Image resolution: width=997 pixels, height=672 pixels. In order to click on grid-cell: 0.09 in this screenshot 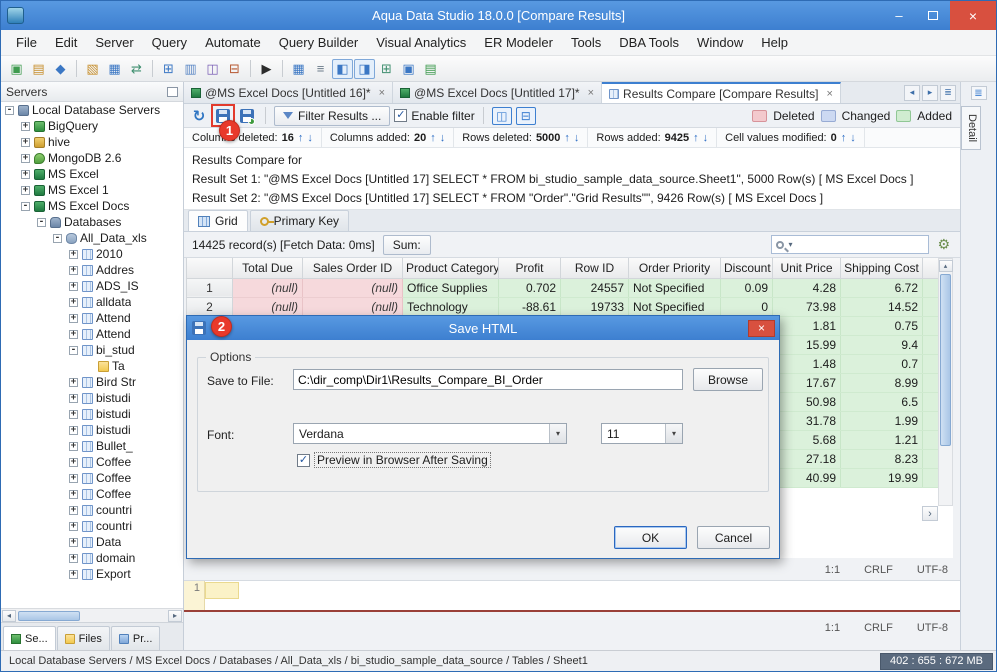, I will do `click(746, 288)`.